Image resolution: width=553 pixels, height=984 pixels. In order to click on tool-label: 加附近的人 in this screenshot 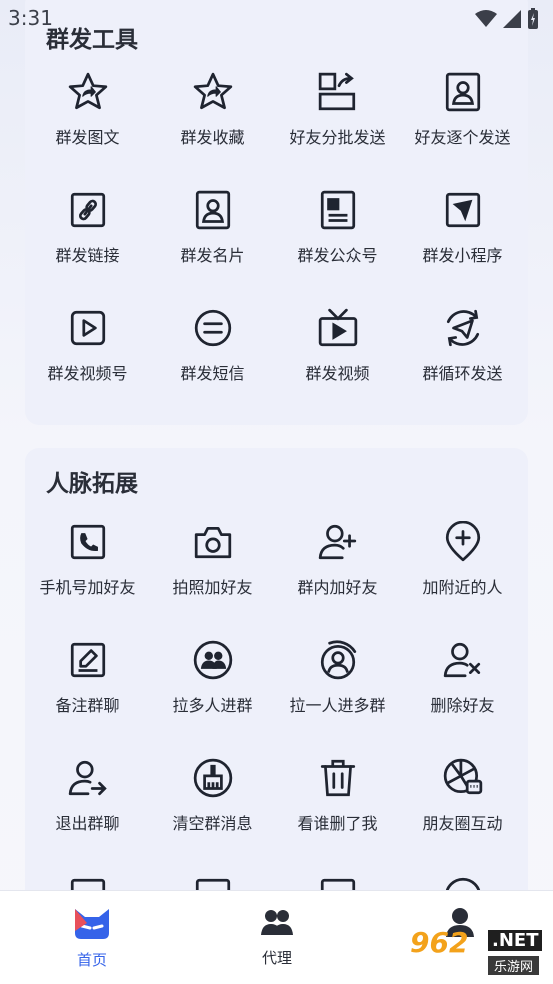, I will do `click(462, 587)`.